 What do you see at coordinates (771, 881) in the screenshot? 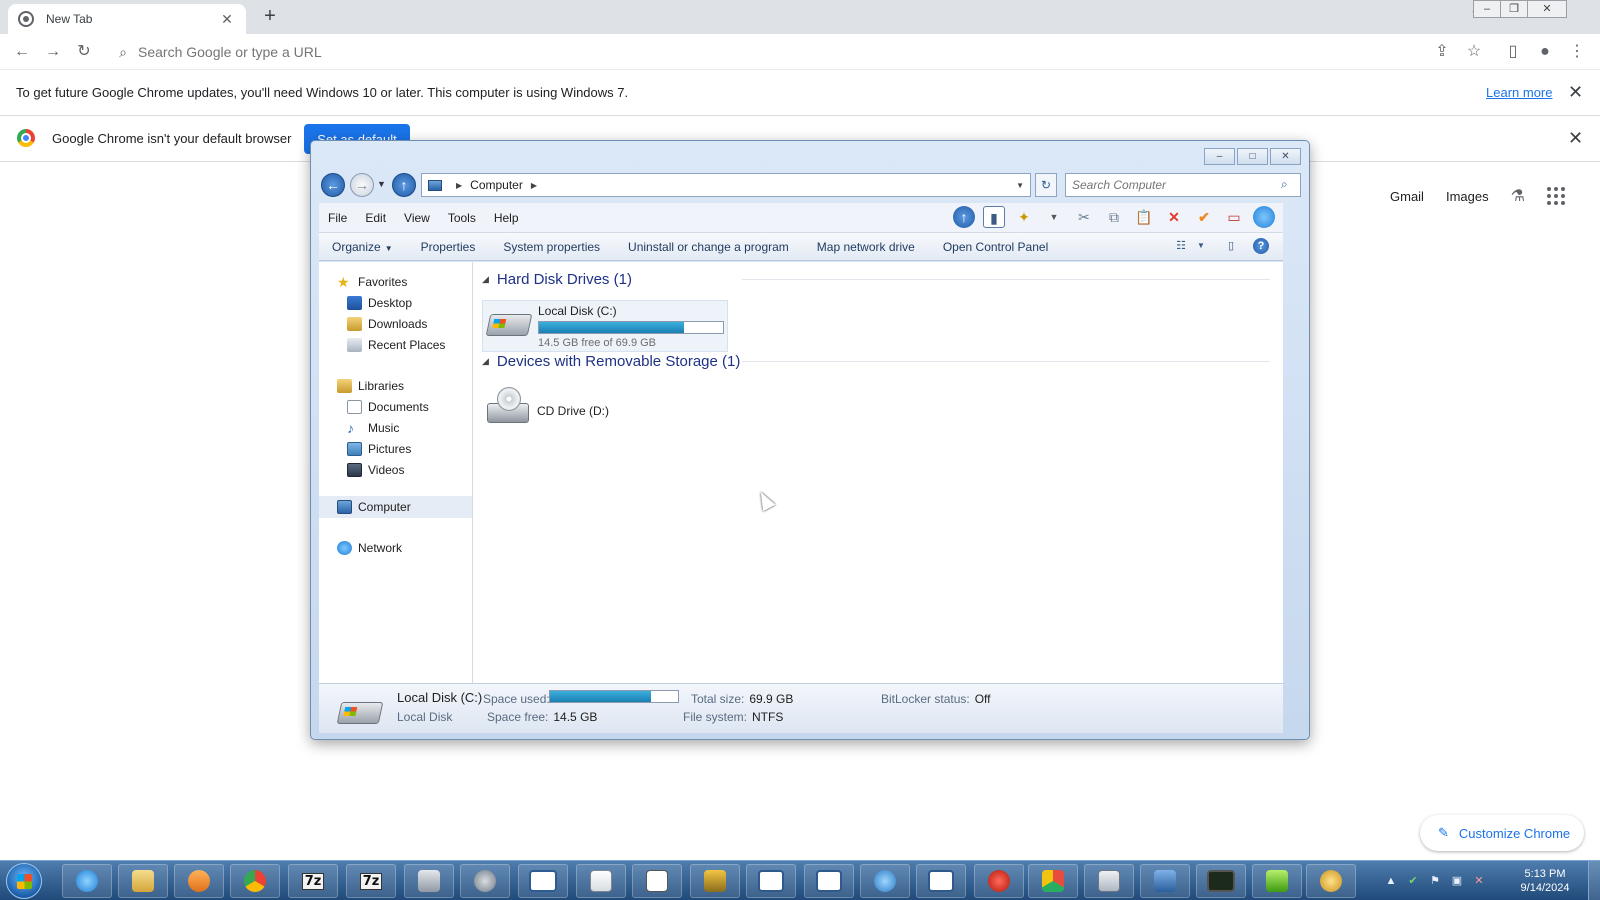
I see `taskbar-presentation` at bounding box center [771, 881].